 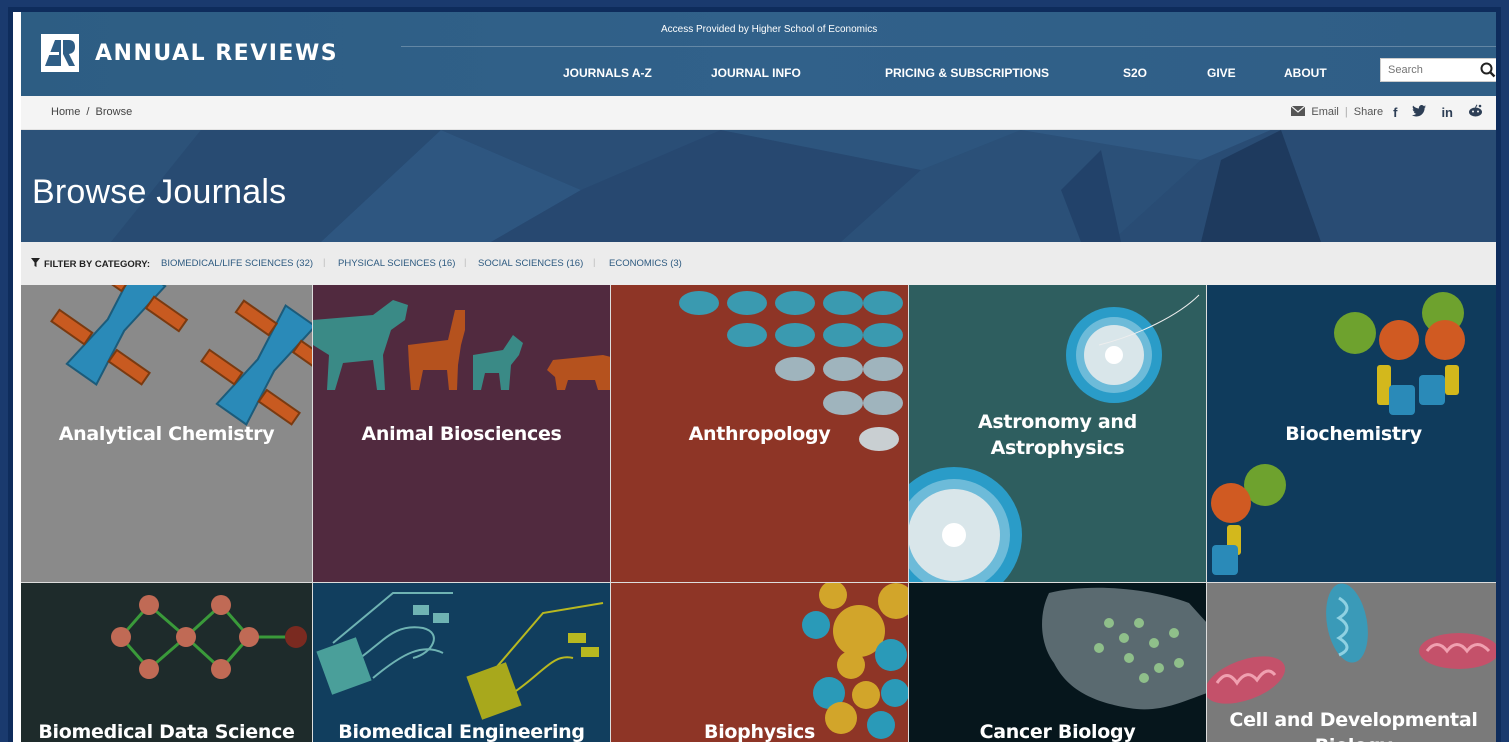 I want to click on email-link: Email, so click(x=1325, y=112).